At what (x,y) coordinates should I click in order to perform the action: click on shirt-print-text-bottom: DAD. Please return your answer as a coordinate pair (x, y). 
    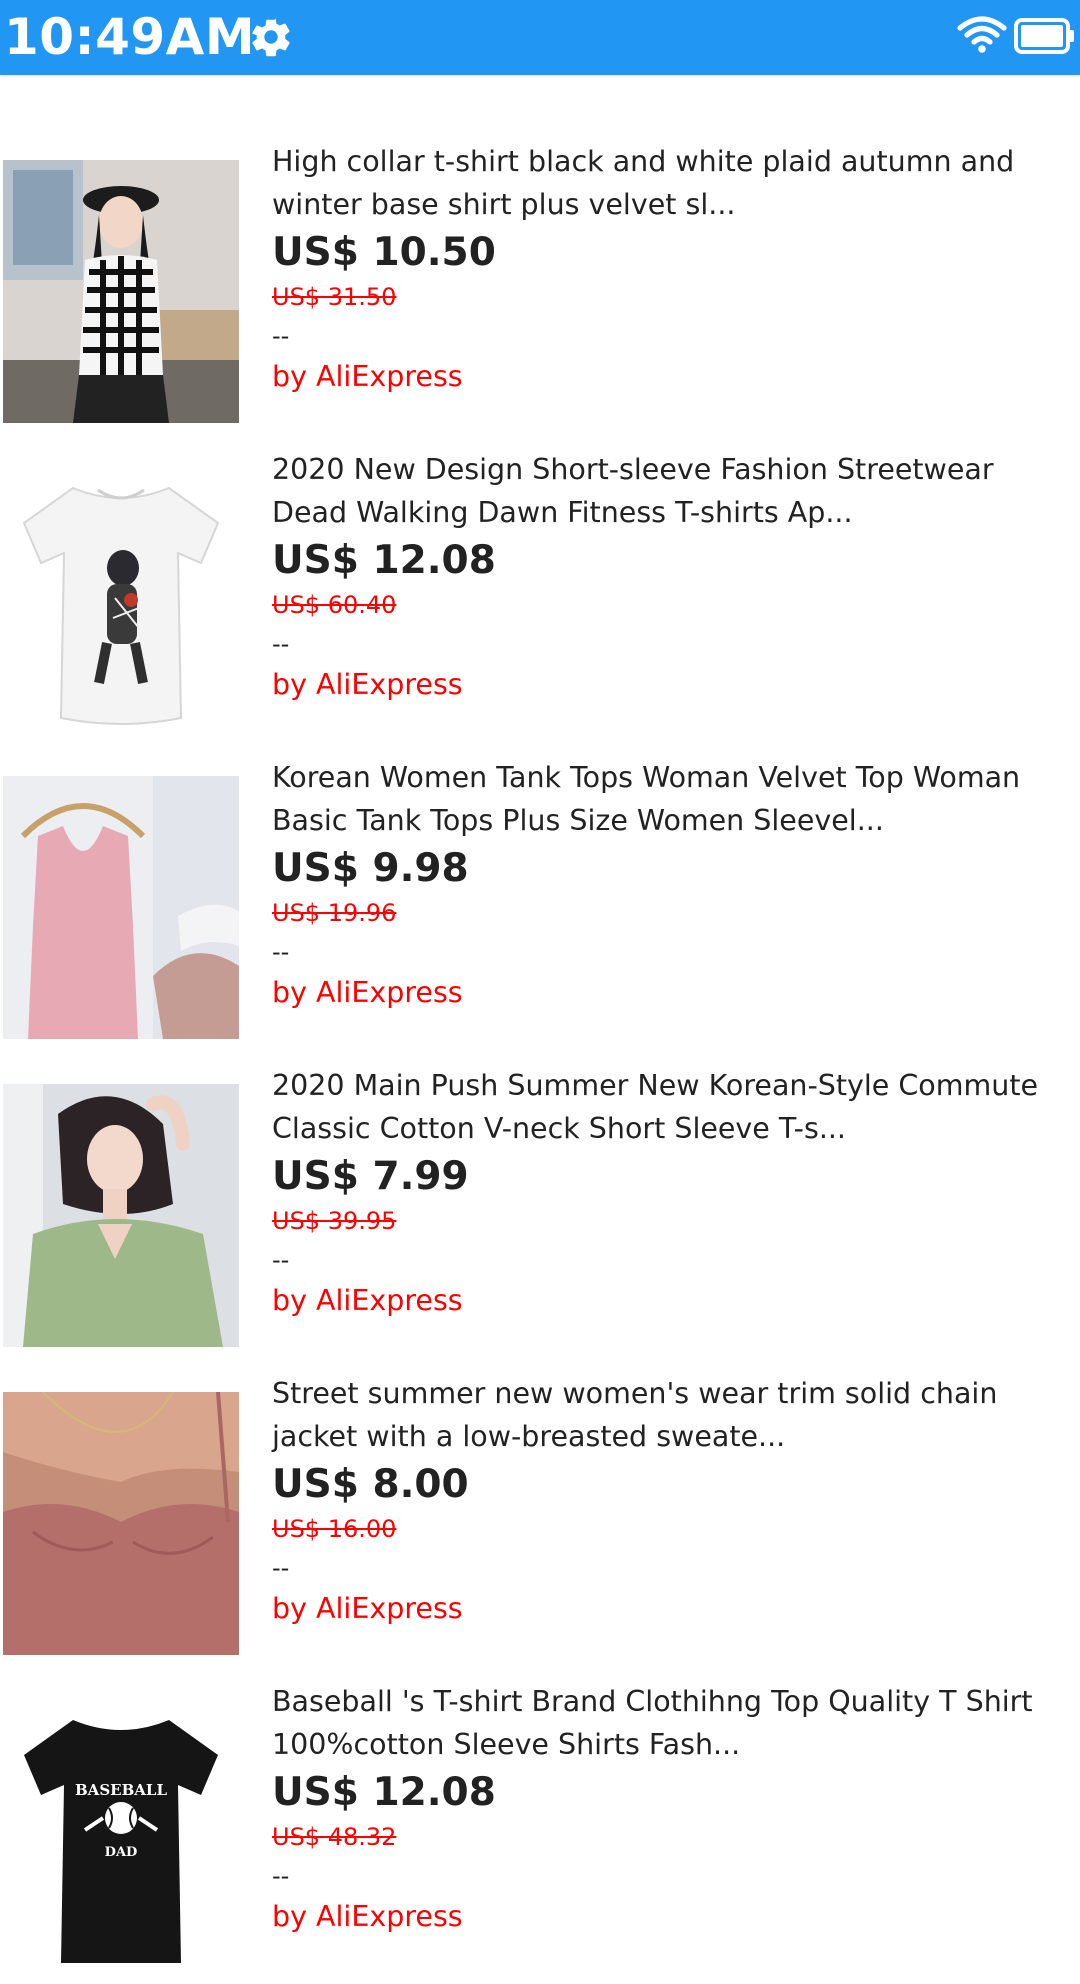
    Looking at the image, I should click on (121, 1852).